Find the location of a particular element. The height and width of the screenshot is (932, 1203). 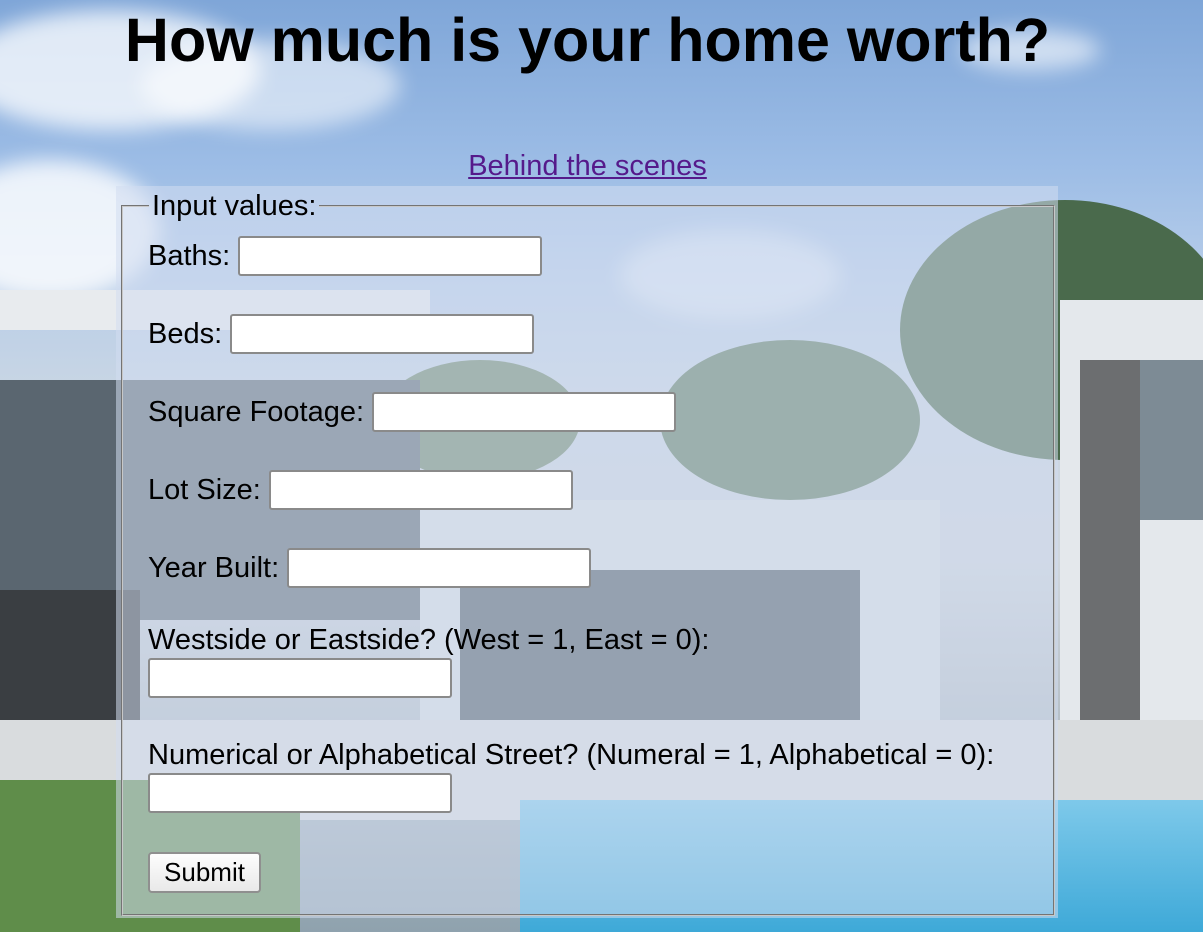

lot-size-input is located at coordinates (420, 490).